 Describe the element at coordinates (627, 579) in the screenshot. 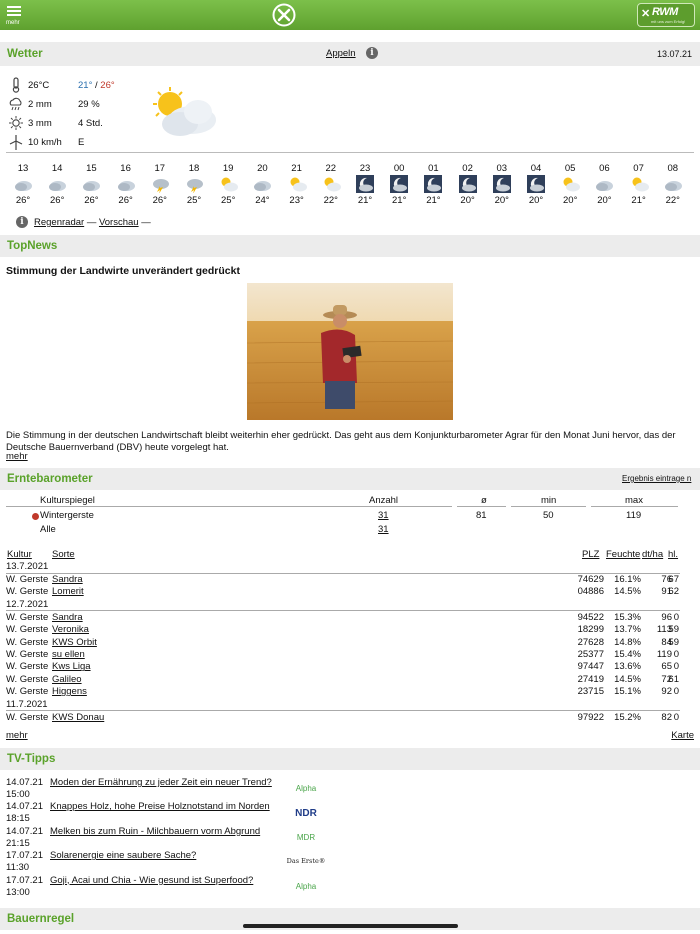

I see `row-feuchte: 16.1%` at that location.